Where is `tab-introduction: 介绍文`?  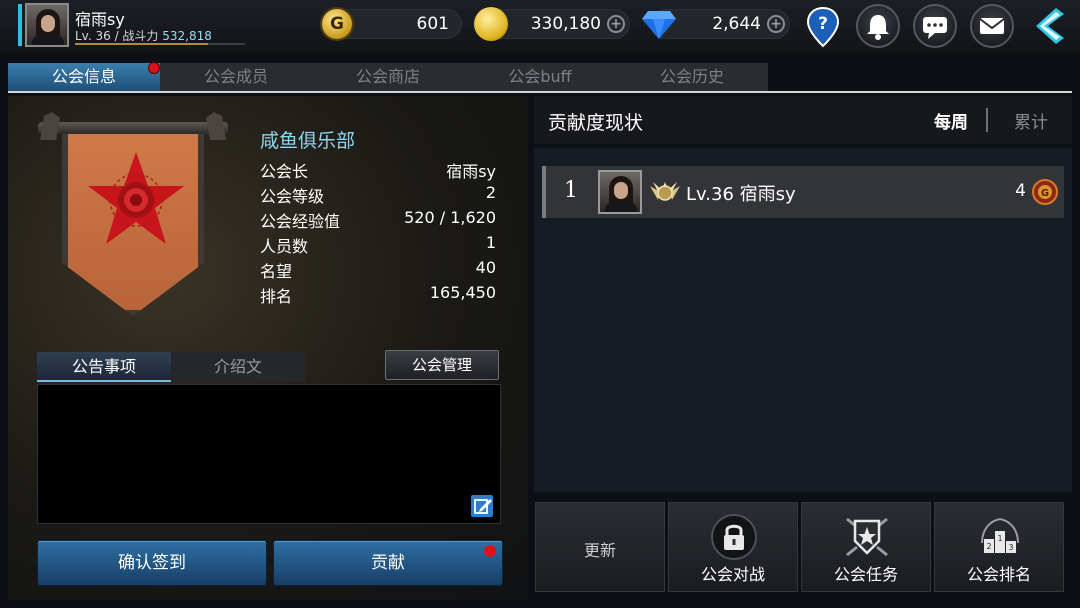
tab-introduction: 介绍文 is located at coordinates (238, 367).